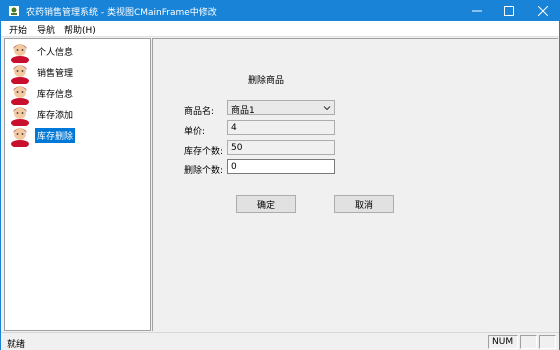 This screenshot has height=350, width=560. Describe the element at coordinates (46, 29) in the screenshot. I see `menu-navigate: 导航` at that location.